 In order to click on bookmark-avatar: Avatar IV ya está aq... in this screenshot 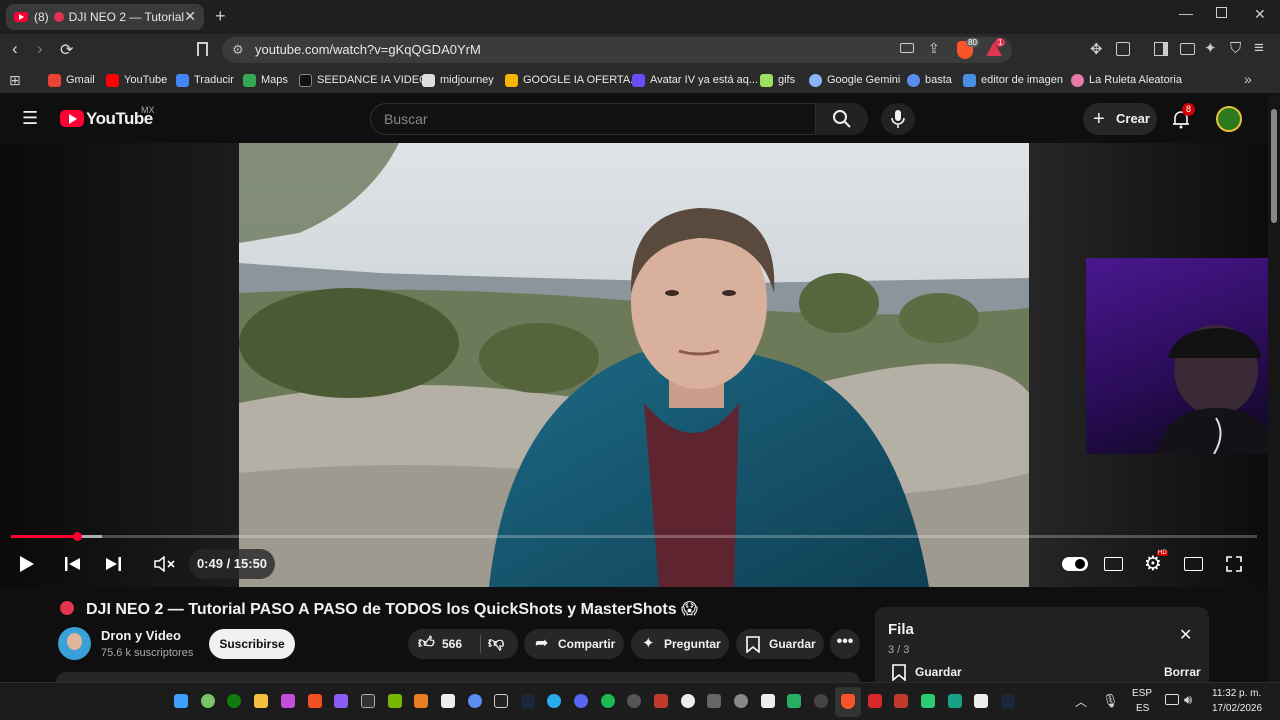, I will do `click(695, 80)`.